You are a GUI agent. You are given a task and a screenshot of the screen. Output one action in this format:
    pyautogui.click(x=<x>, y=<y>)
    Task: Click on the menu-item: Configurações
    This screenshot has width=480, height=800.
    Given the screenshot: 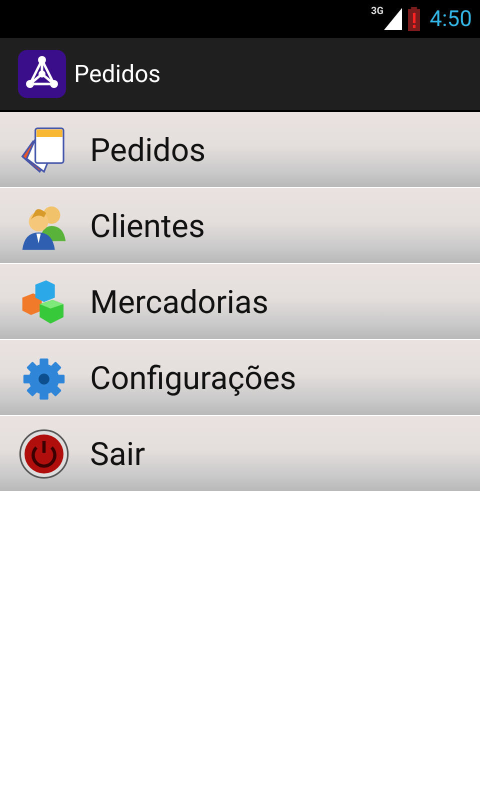 What is the action you would take?
    pyautogui.click(x=240, y=378)
    